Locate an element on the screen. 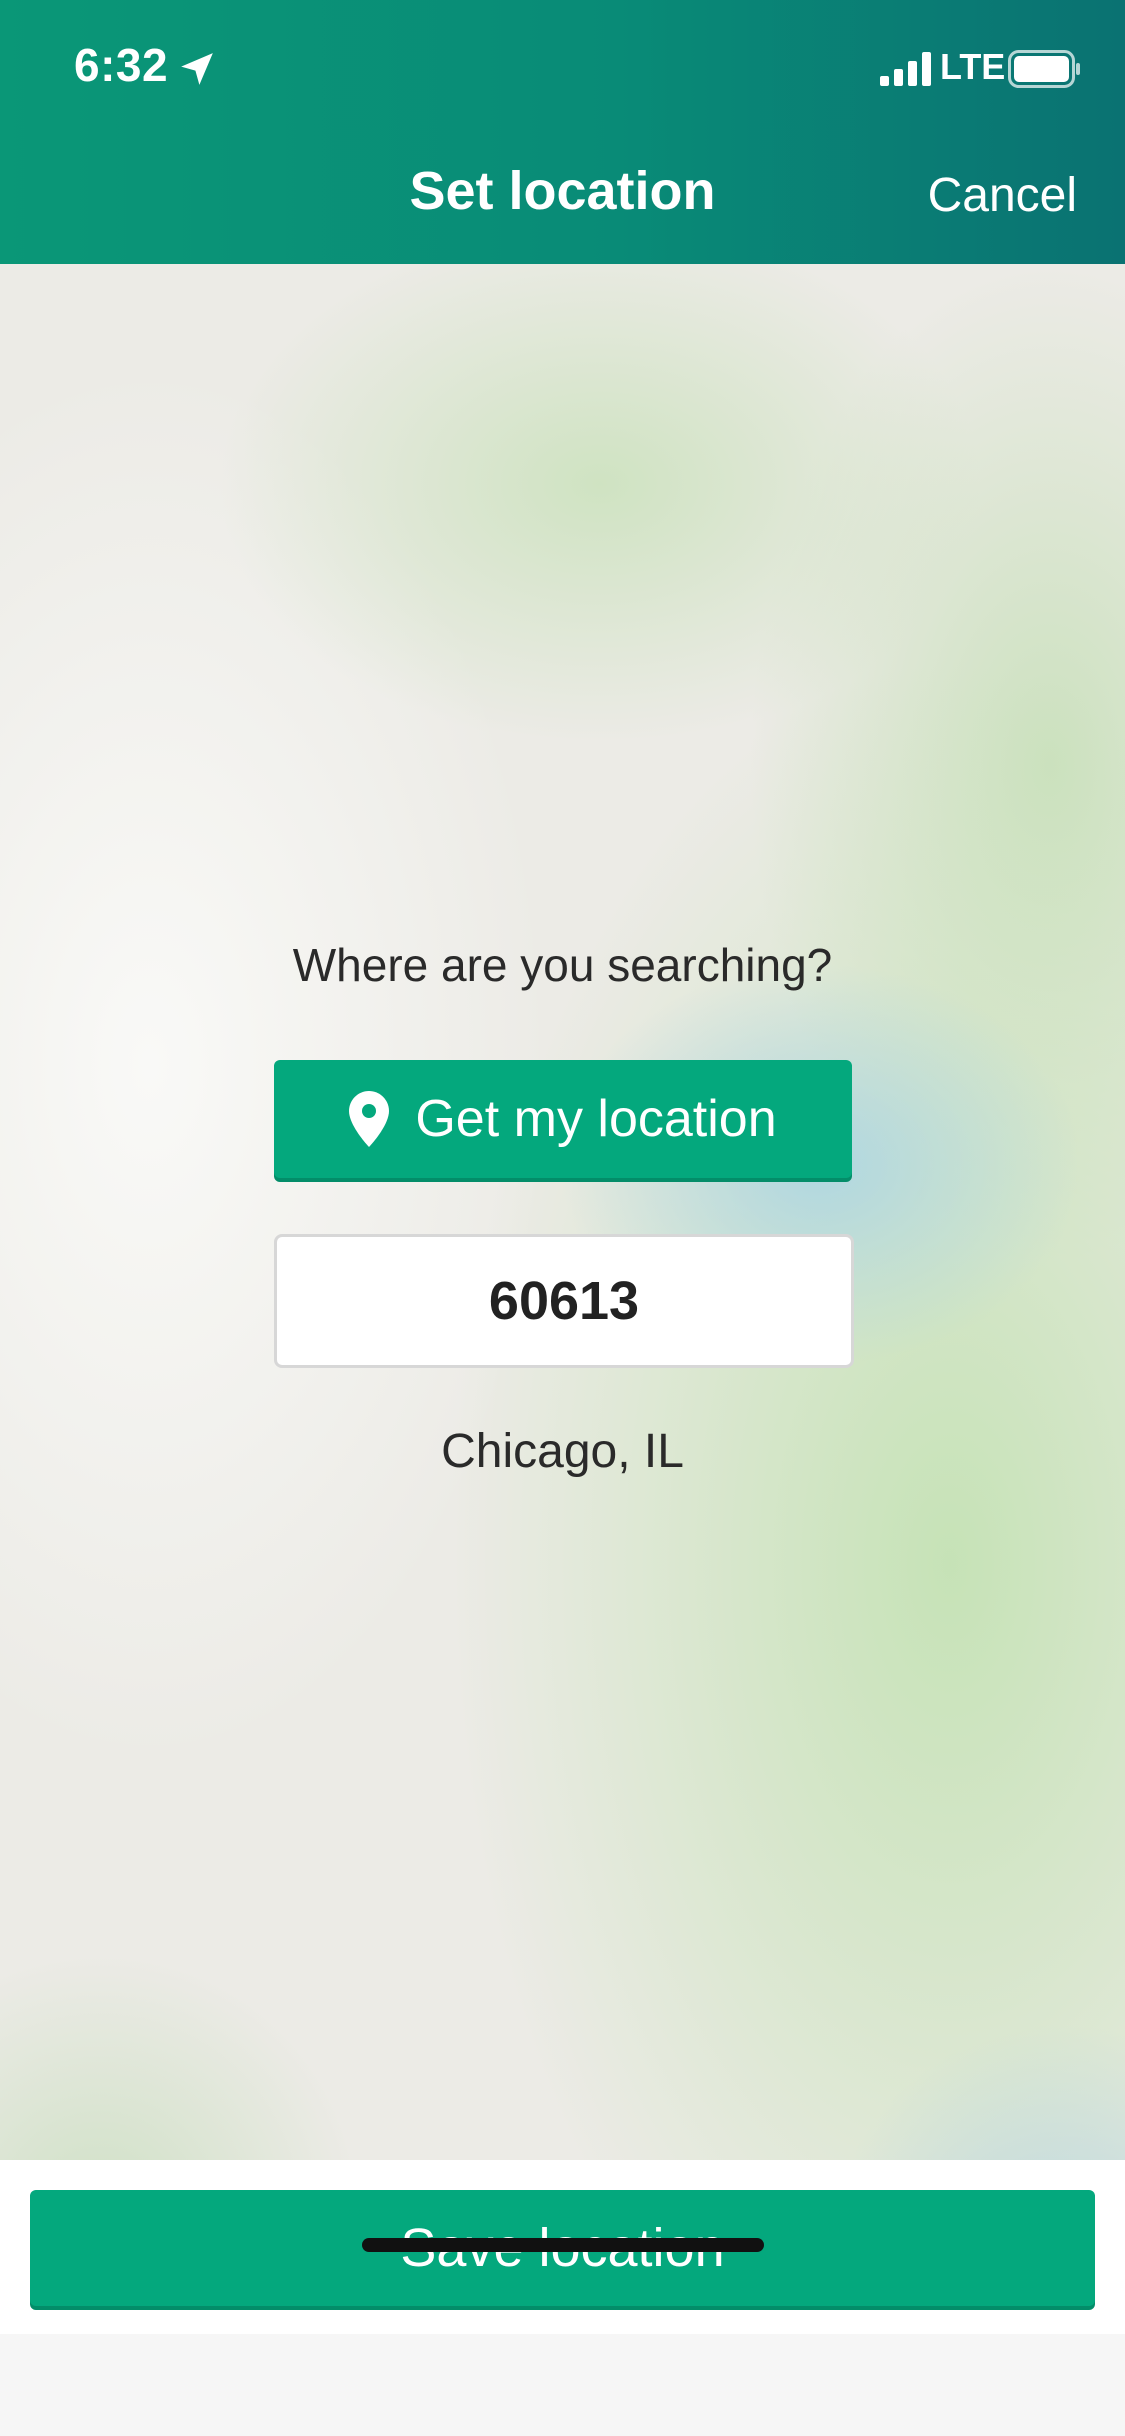 This screenshot has width=1125, height=2436. status-time: 6:32 is located at coordinates (121, 65).